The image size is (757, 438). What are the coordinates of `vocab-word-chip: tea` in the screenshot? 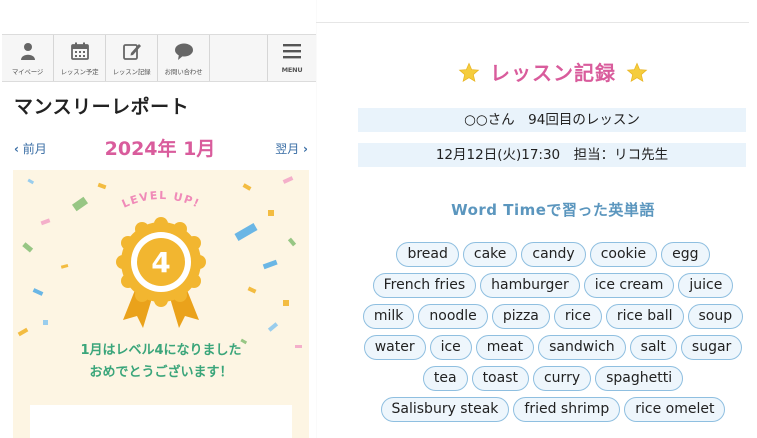 It's located at (445, 378).